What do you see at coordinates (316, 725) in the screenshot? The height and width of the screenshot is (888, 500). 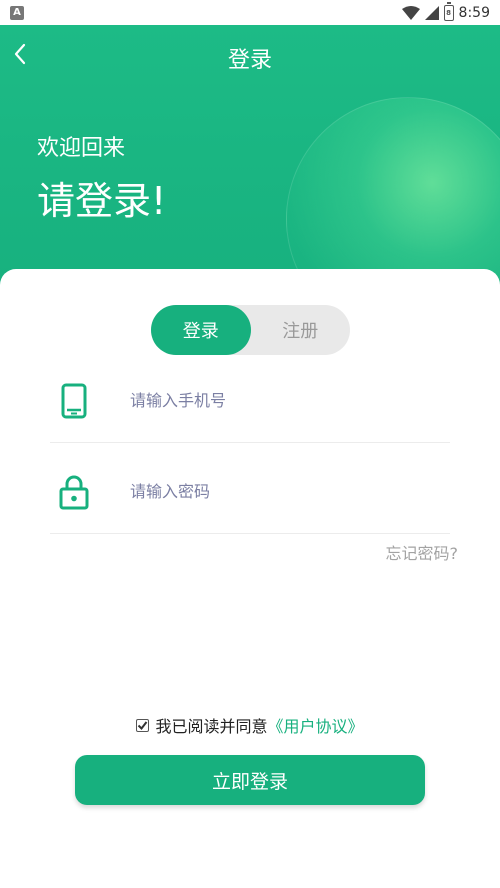 I see `user-agreement-link: 《用户协议》` at bounding box center [316, 725].